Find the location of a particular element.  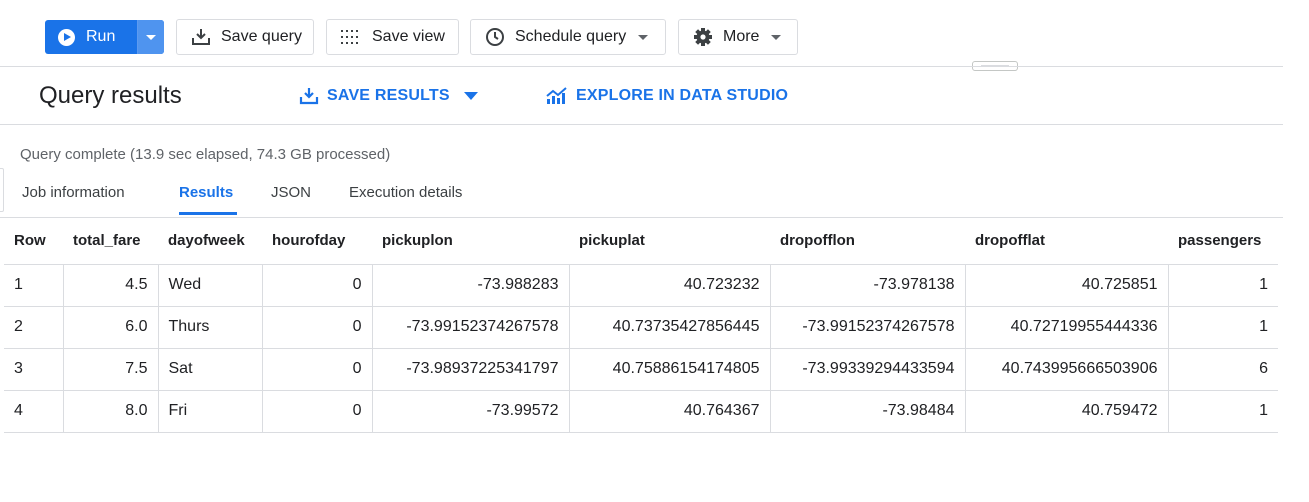

page-title: Query results is located at coordinates (110, 95).